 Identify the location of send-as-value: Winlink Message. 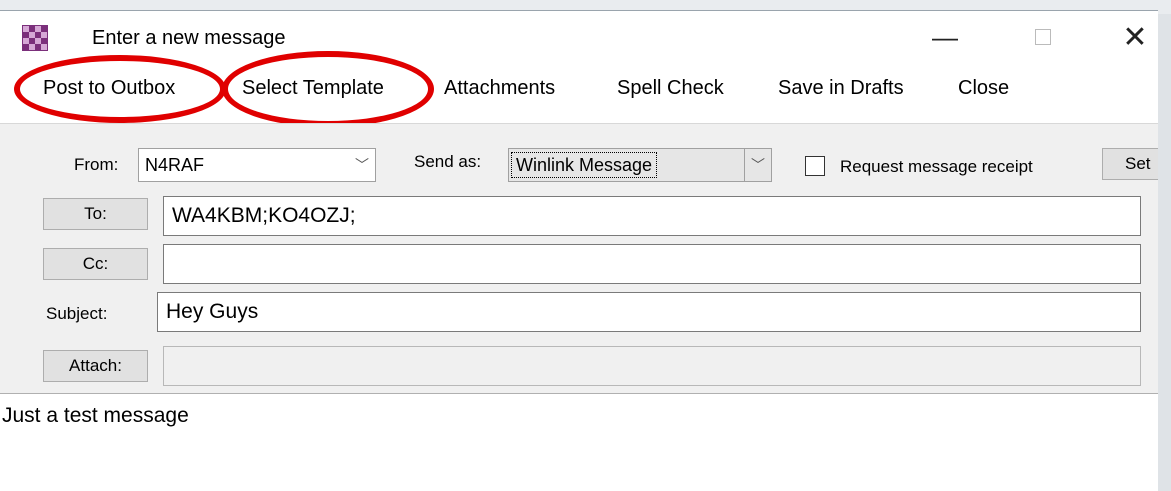
(584, 165).